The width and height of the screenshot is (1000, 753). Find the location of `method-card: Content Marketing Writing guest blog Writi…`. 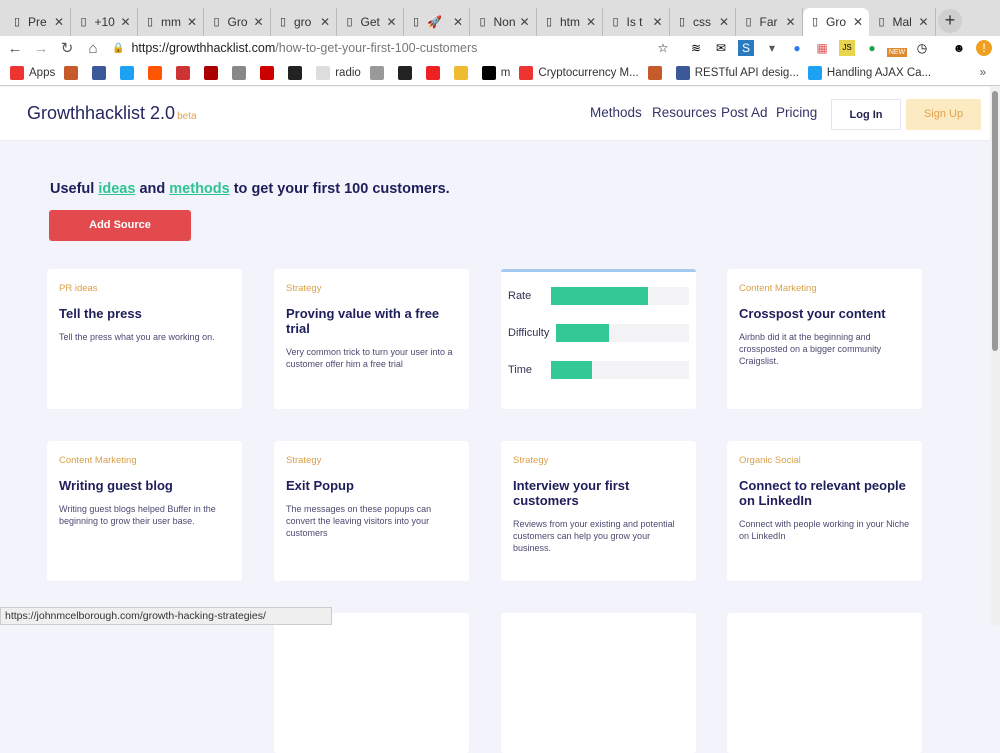

method-card: Content Marketing Writing guest blog Writi… is located at coordinates (144, 511).